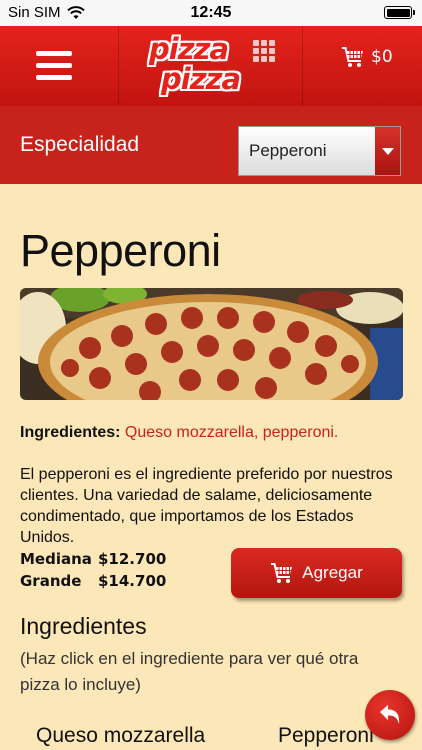  What do you see at coordinates (367, 57) in the screenshot?
I see `cart-button: $0` at bounding box center [367, 57].